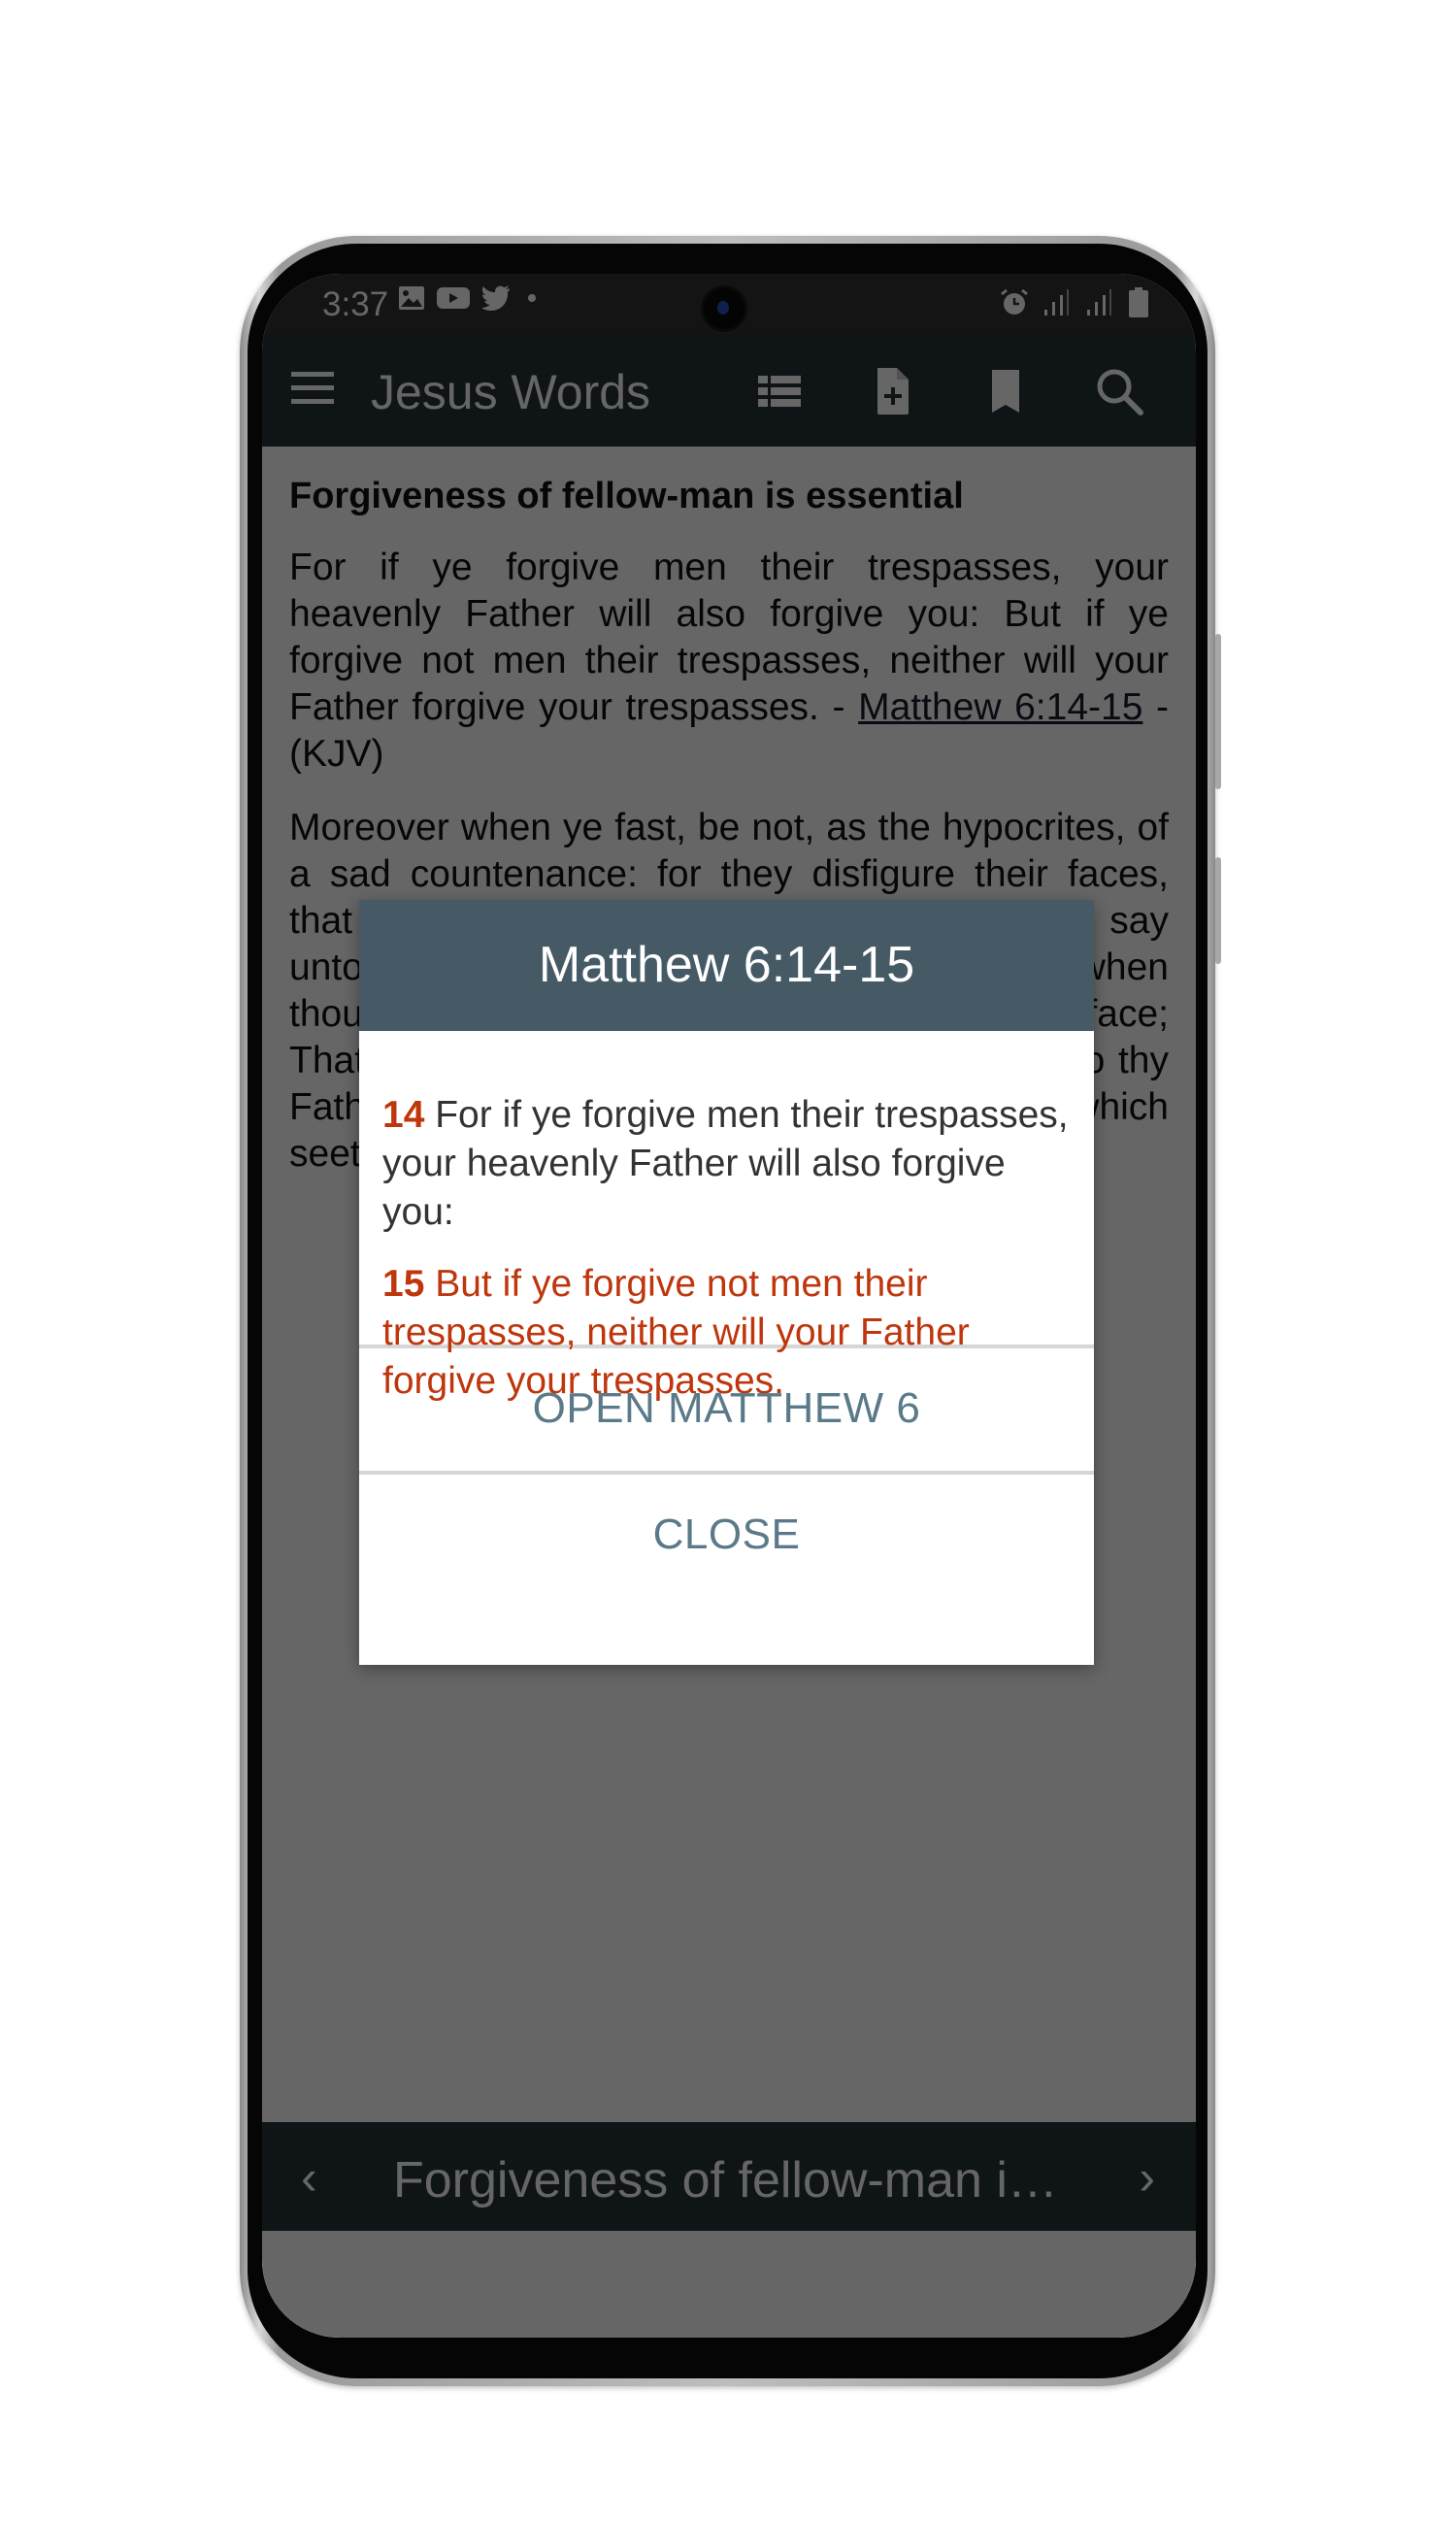 This screenshot has height=2524, width=1456. What do you see at coordinates (403, 1115) in the screenshot?
I see `verse-number: 14` at bounding box center [403, 1115].